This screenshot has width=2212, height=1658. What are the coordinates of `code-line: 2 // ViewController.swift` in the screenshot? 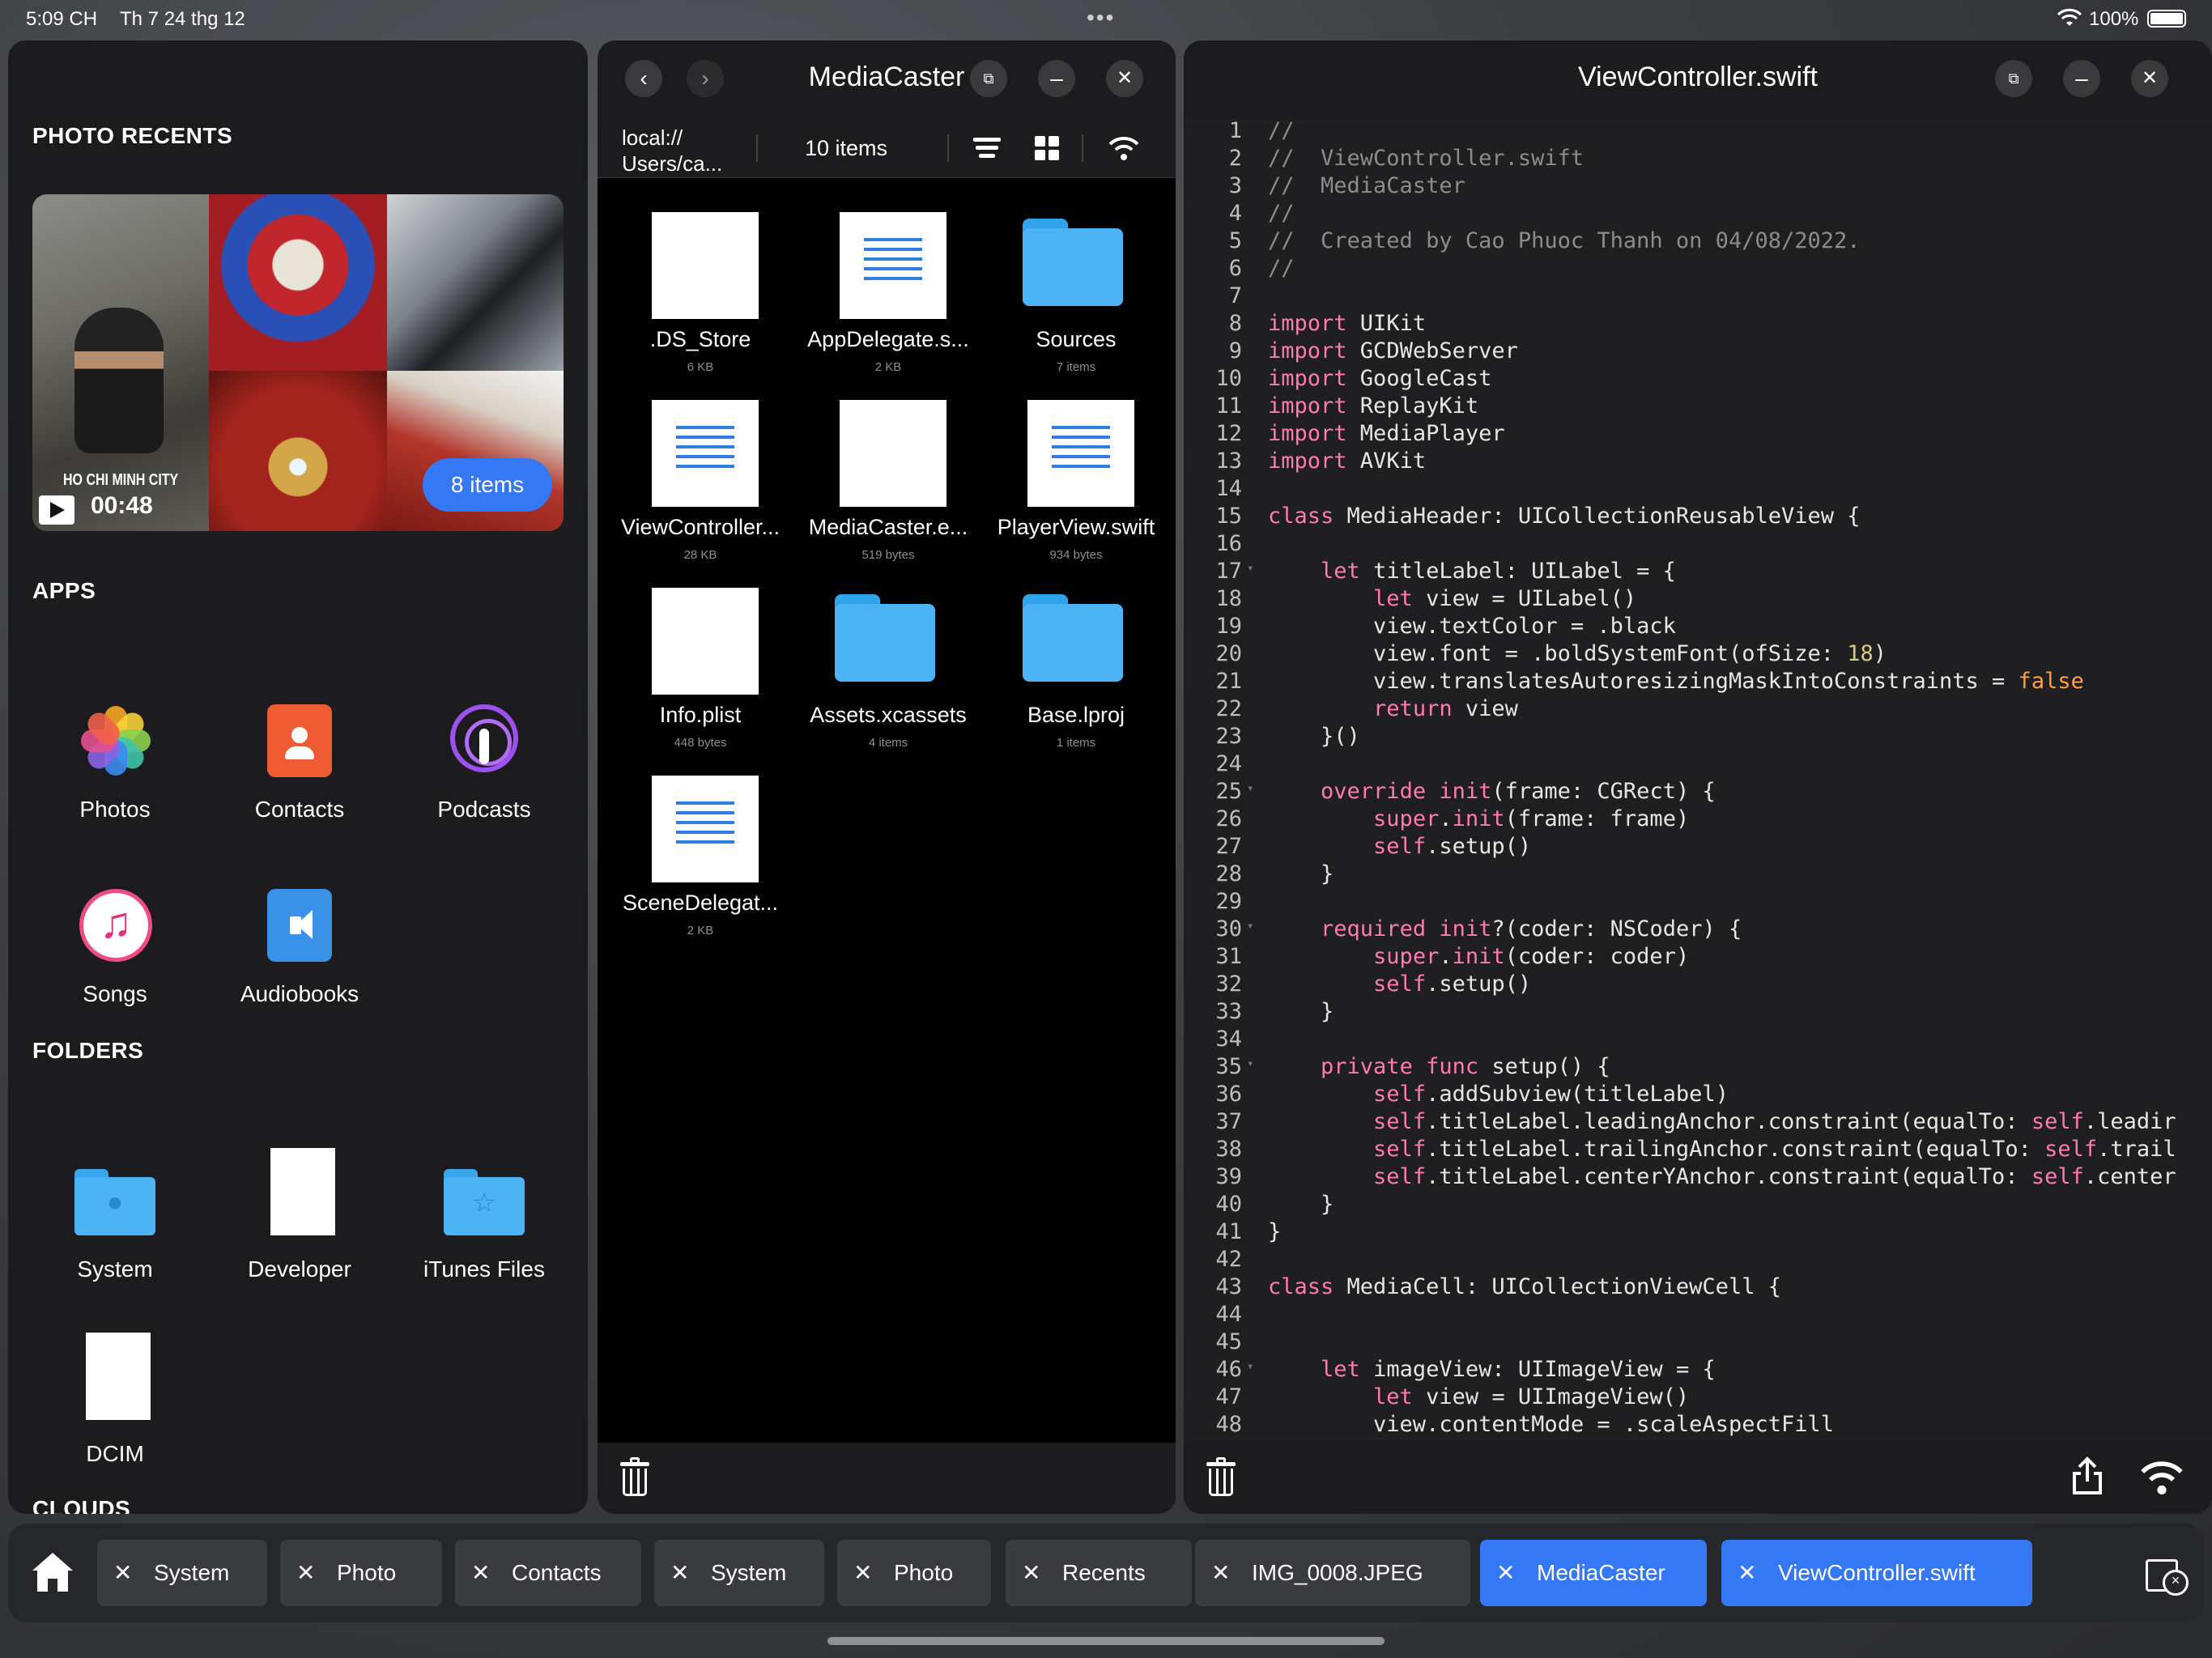 It's located at (1698, 159).